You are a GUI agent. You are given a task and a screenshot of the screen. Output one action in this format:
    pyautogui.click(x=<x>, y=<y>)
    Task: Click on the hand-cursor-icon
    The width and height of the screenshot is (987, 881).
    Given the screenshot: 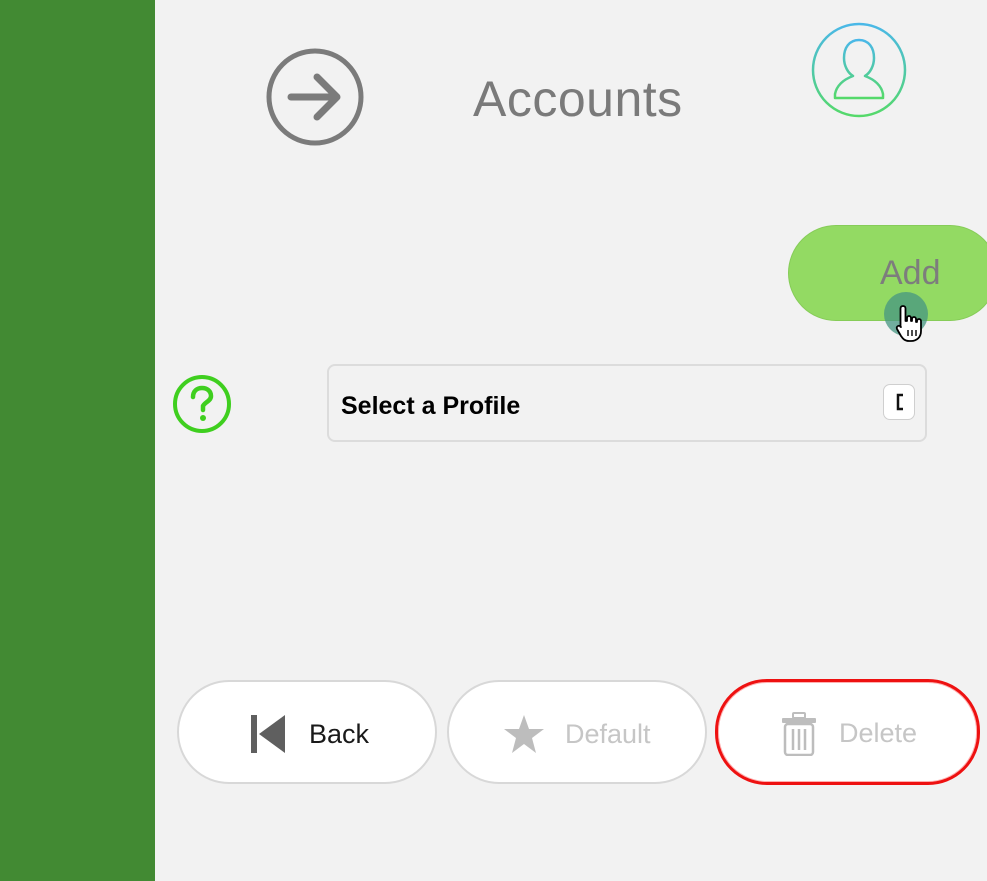 What is the action you would take?
    pyautogui.click(x=908, y=323)
    